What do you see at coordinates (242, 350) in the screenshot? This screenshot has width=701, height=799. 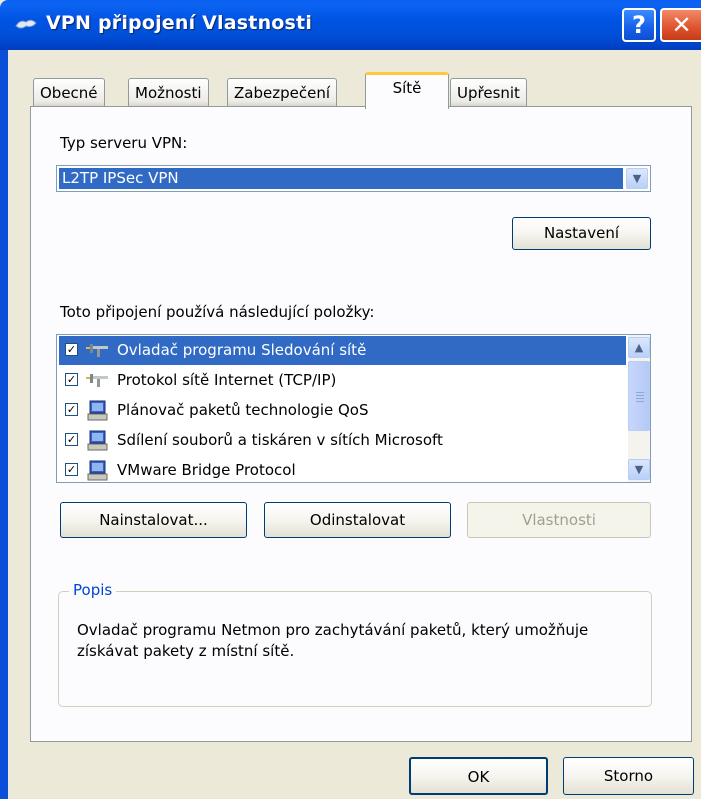 I see `item-label: Ovladač programu Sledování sítě` at bounding box center [242, 350].